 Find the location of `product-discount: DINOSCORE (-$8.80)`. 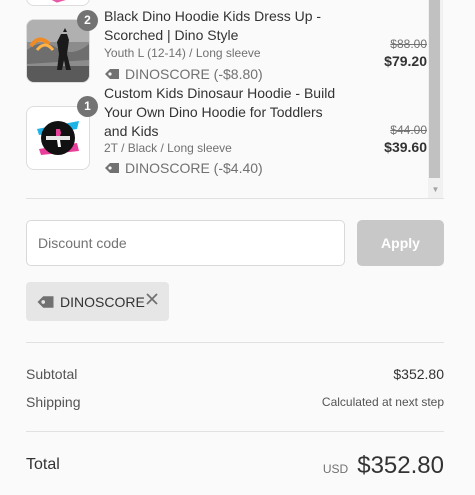

product-discount: DINOSCORE (-$8.80) is located at coordinates (183, 74).